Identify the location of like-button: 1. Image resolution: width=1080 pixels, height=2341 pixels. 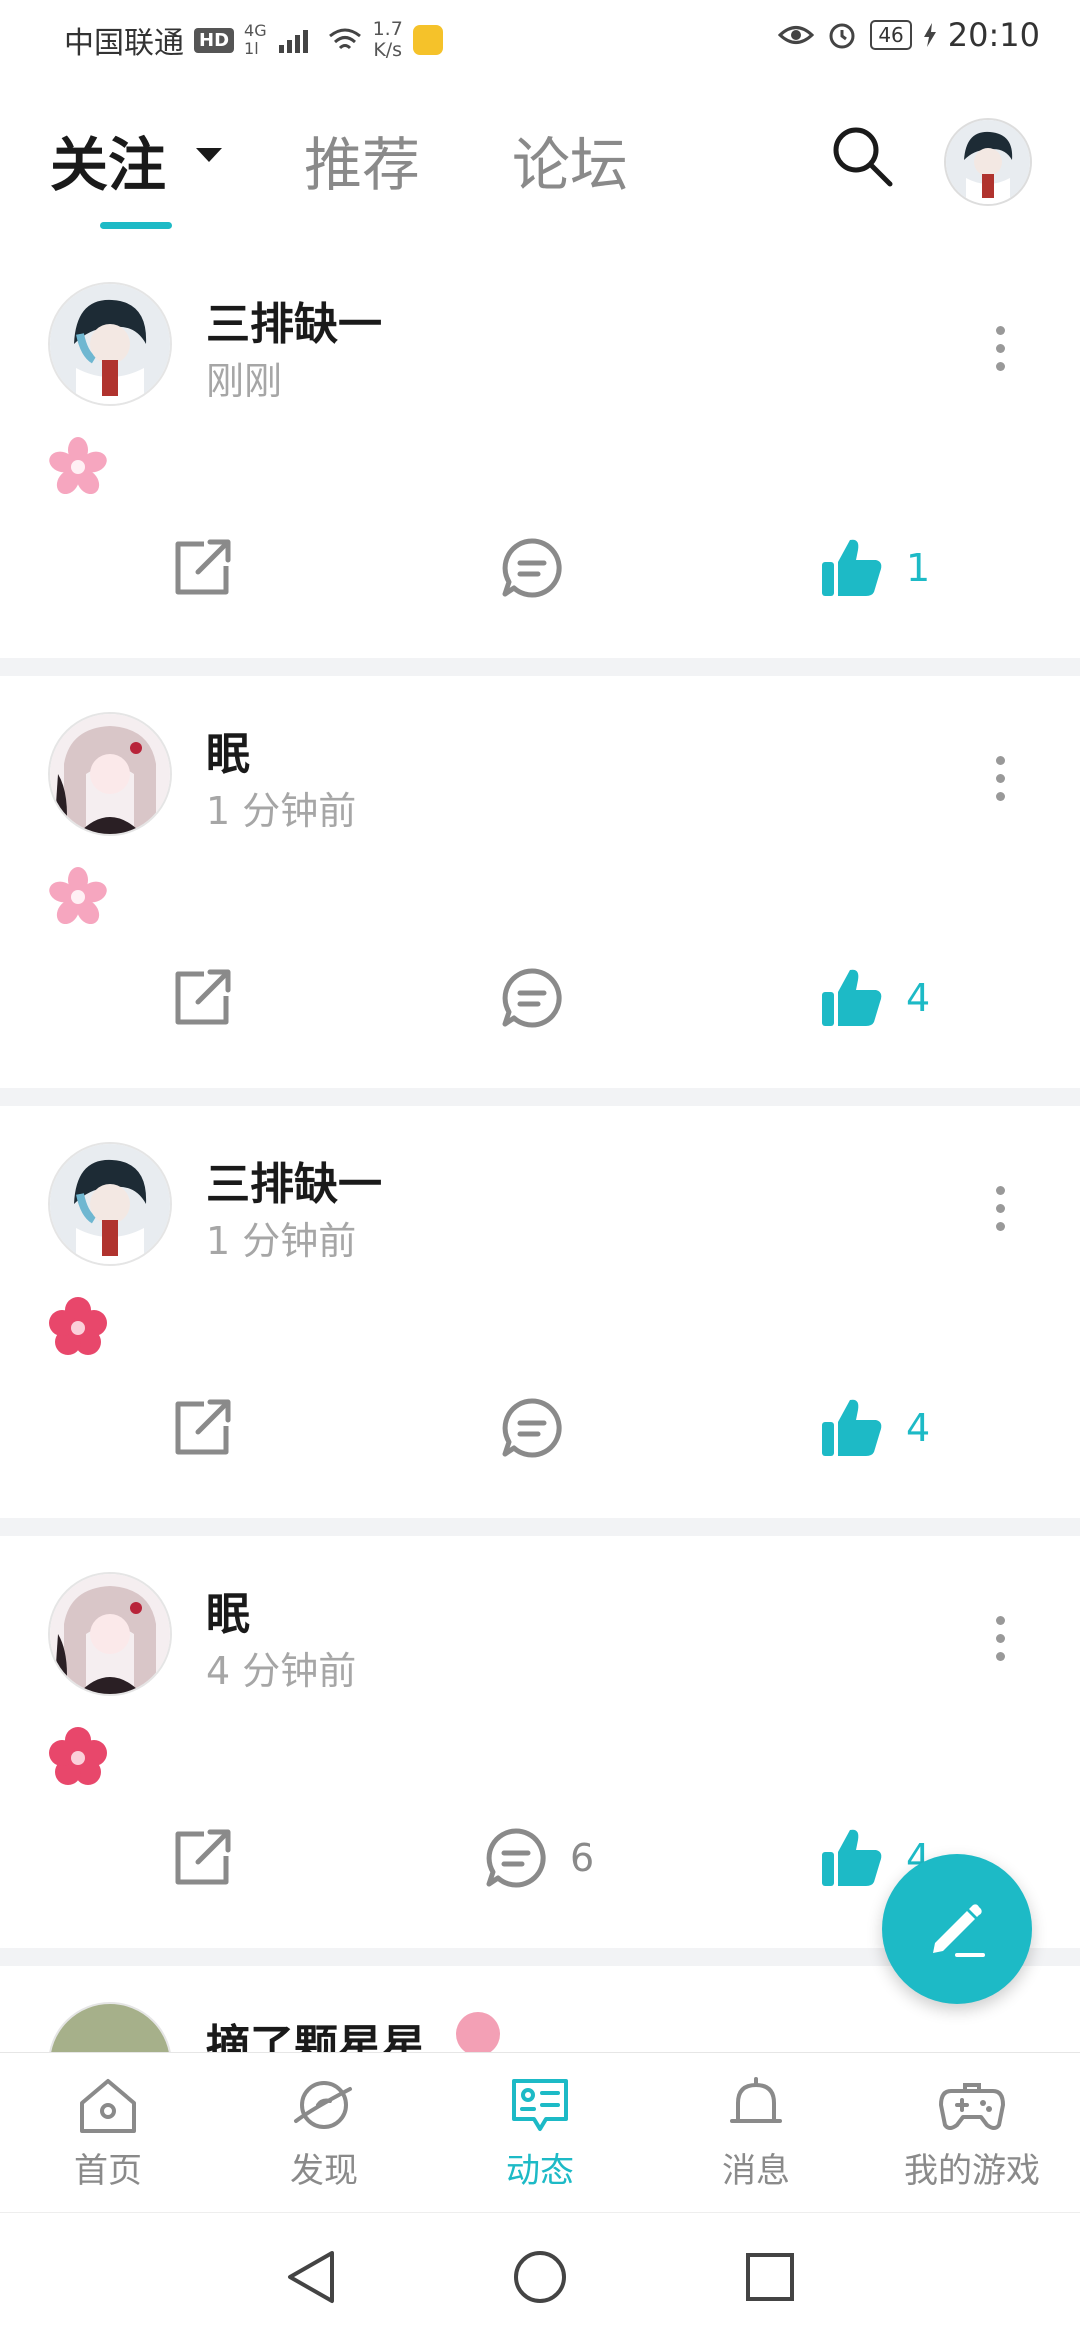
(875, 568).